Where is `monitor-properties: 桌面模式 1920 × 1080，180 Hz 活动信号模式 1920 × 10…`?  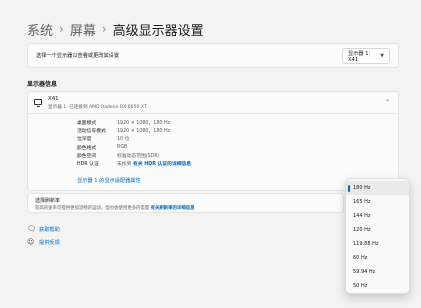 monitor-properties: 桌面模式 1920 × 1080，180 Hz 活动信号模式 1920 × 10… is located at coordinates (134, 143).